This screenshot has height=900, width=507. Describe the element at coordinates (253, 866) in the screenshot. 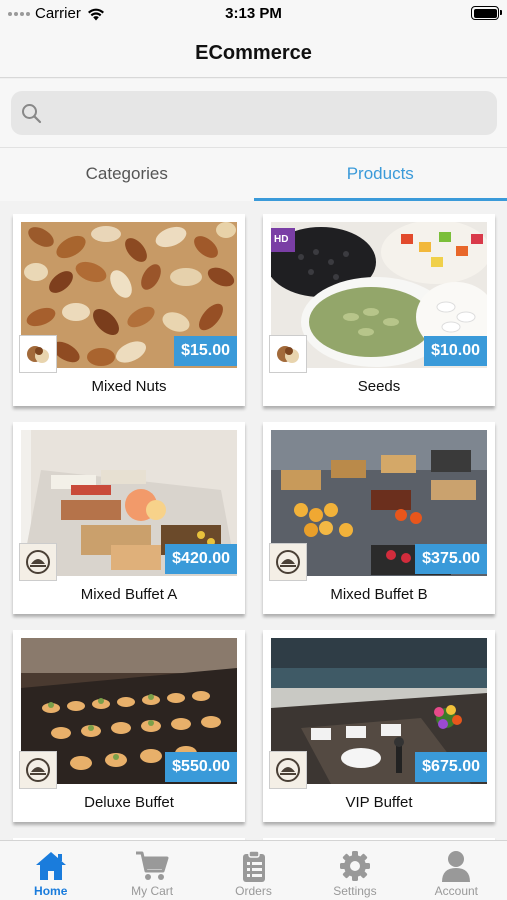

I see `clipboard-icon` at that location.